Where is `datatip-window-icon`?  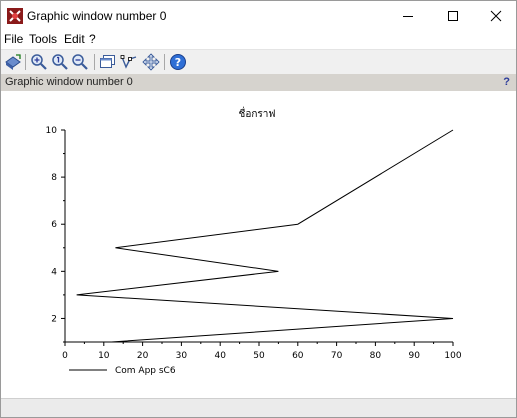 datatip-window-icon is located at coordinates (107, 61).